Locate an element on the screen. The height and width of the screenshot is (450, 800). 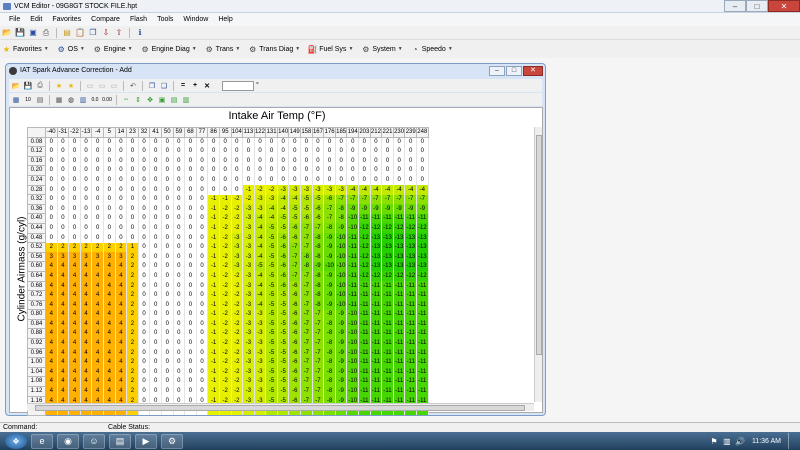
undo-icon: ↶ is located at coordinates (133, 86).